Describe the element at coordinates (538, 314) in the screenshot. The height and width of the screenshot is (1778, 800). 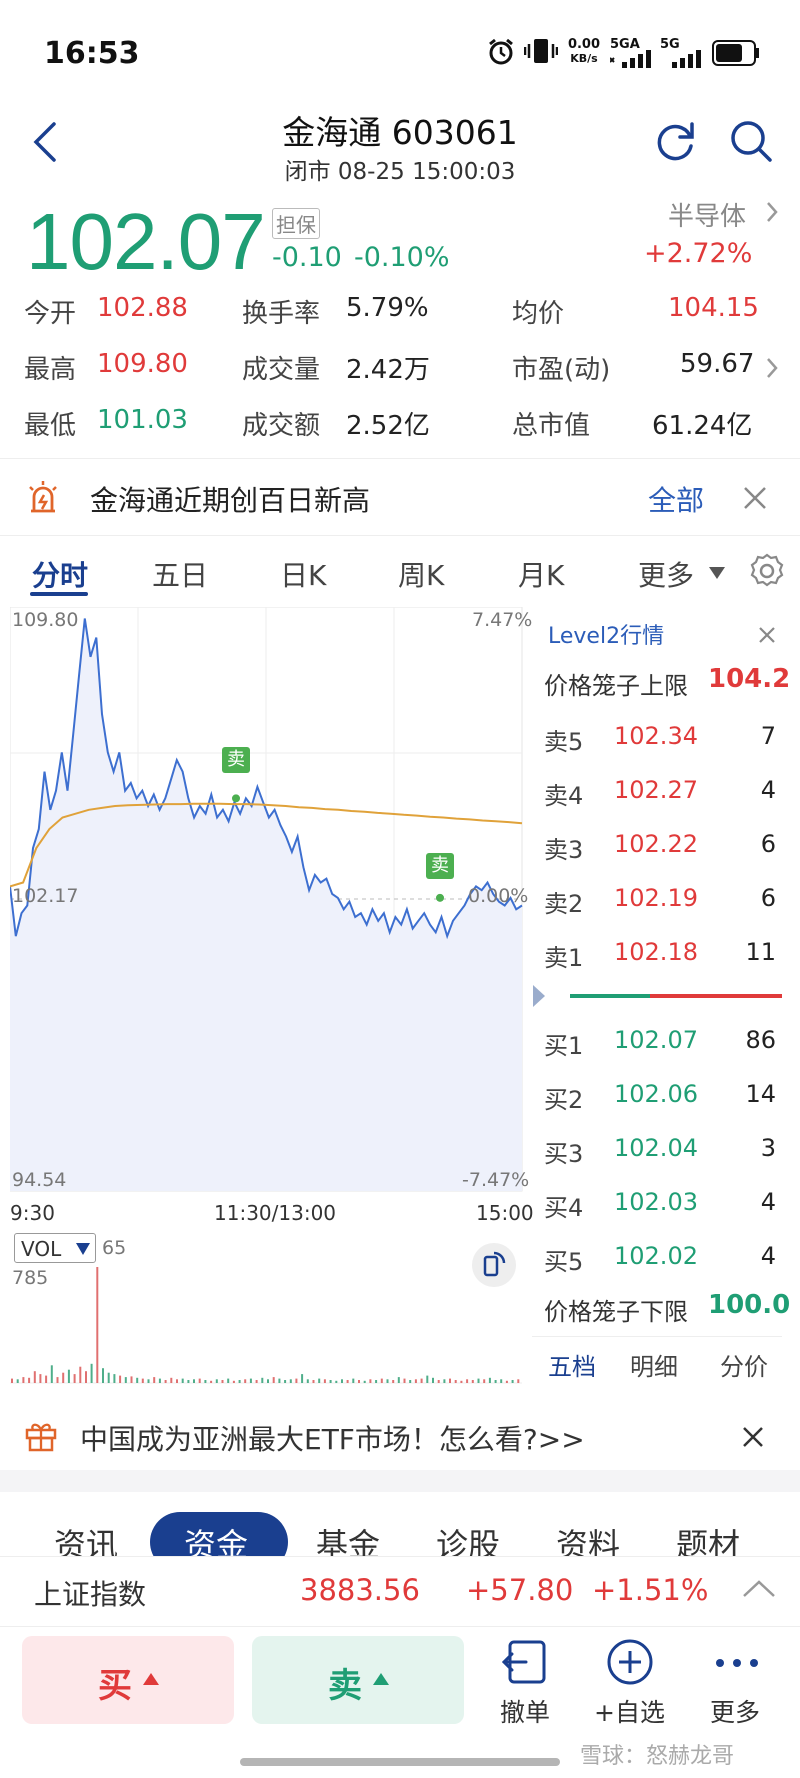
I see `avg-label: 均价` at that location.